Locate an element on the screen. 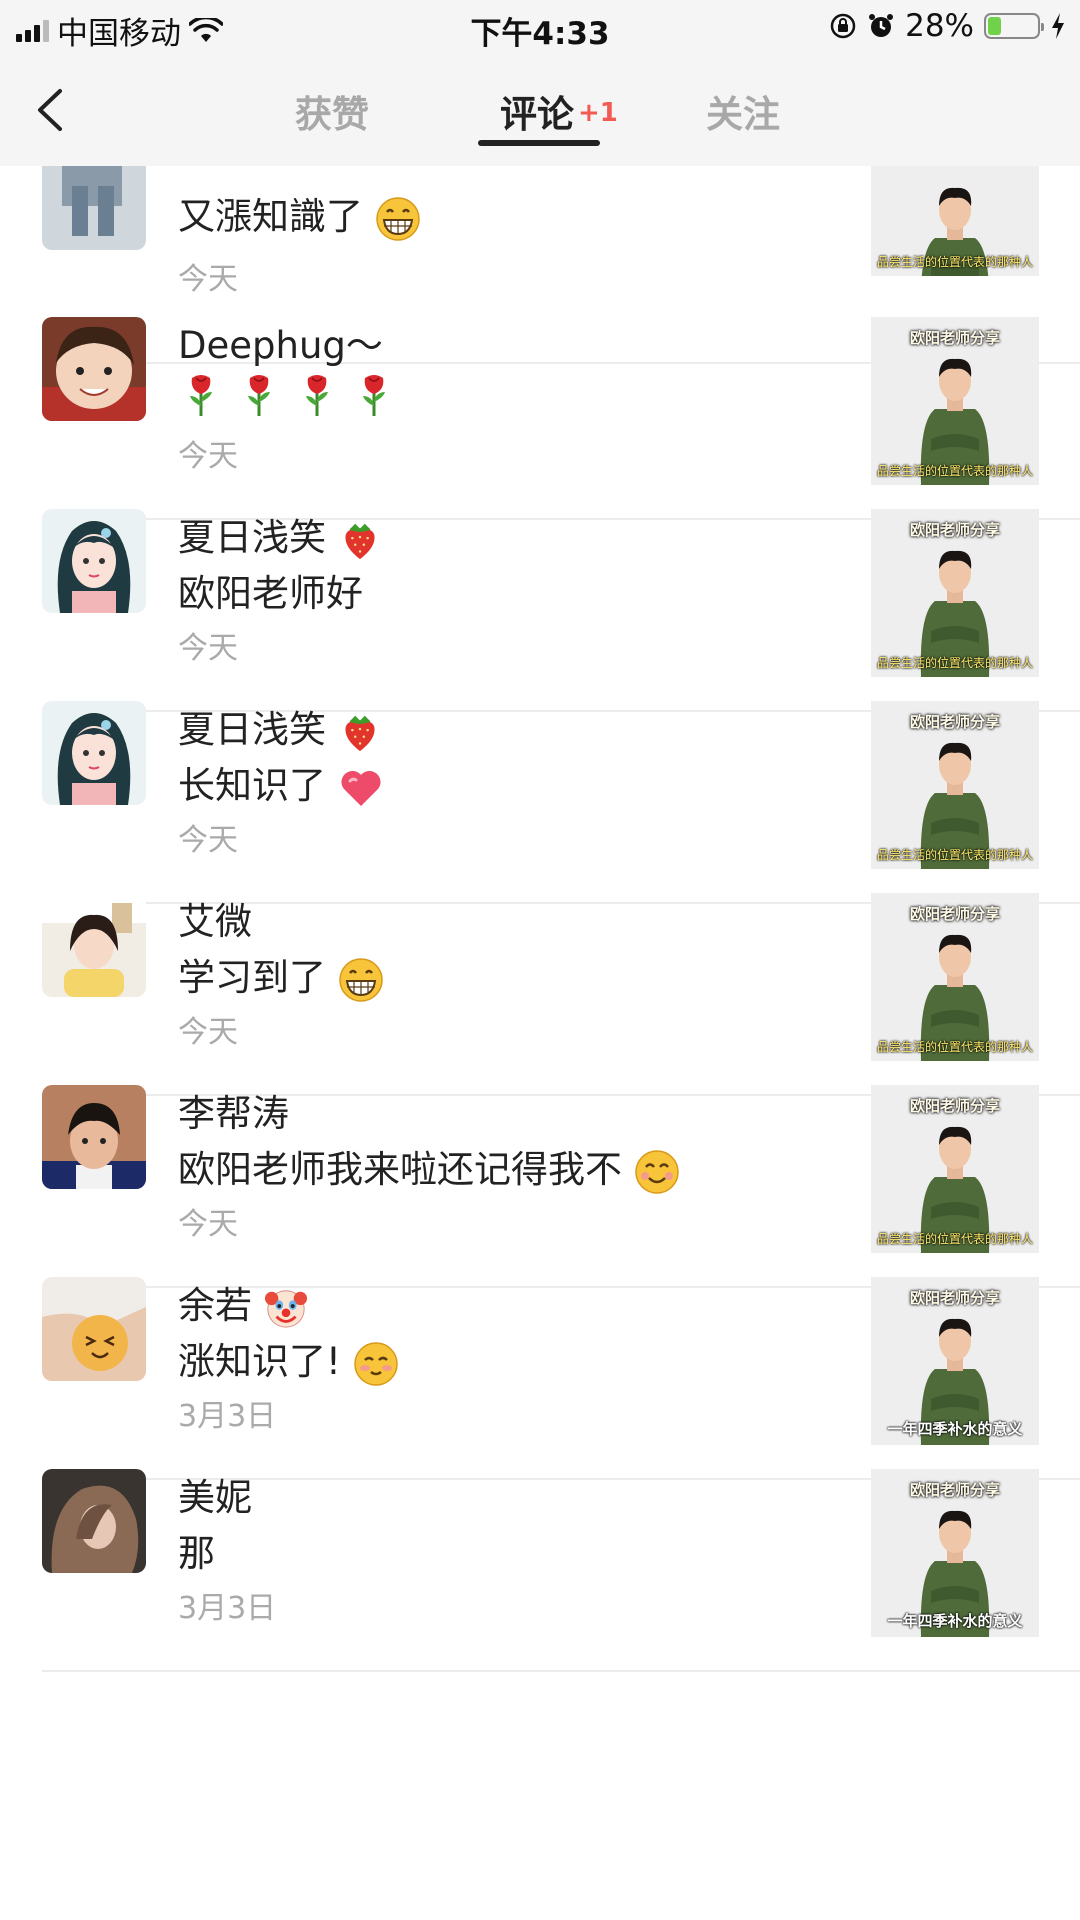 The height and width of the screenshot is (1920, 1080). status-bar: 中国移动 下午4:33 28% is located at coordinates (540, 27).